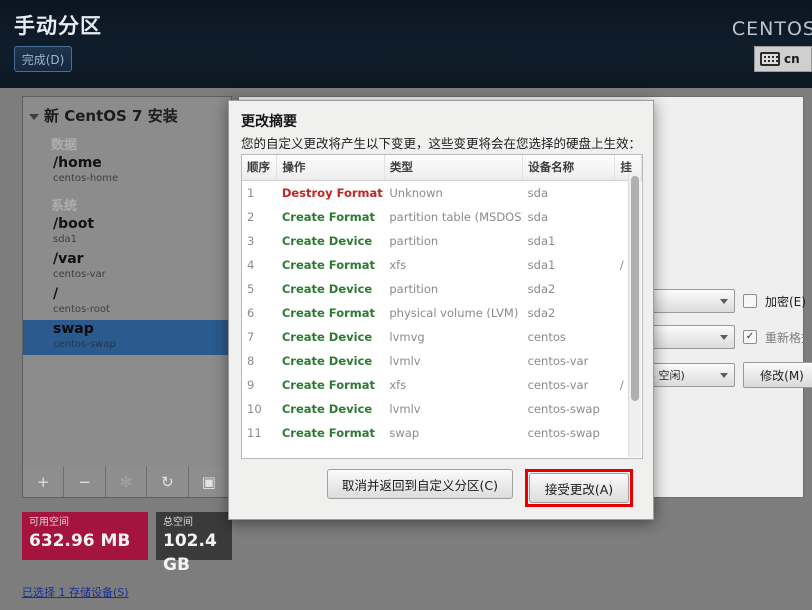 The image size is (812, 610). I want to click on page-title: 手动分区, so click(58, 26).